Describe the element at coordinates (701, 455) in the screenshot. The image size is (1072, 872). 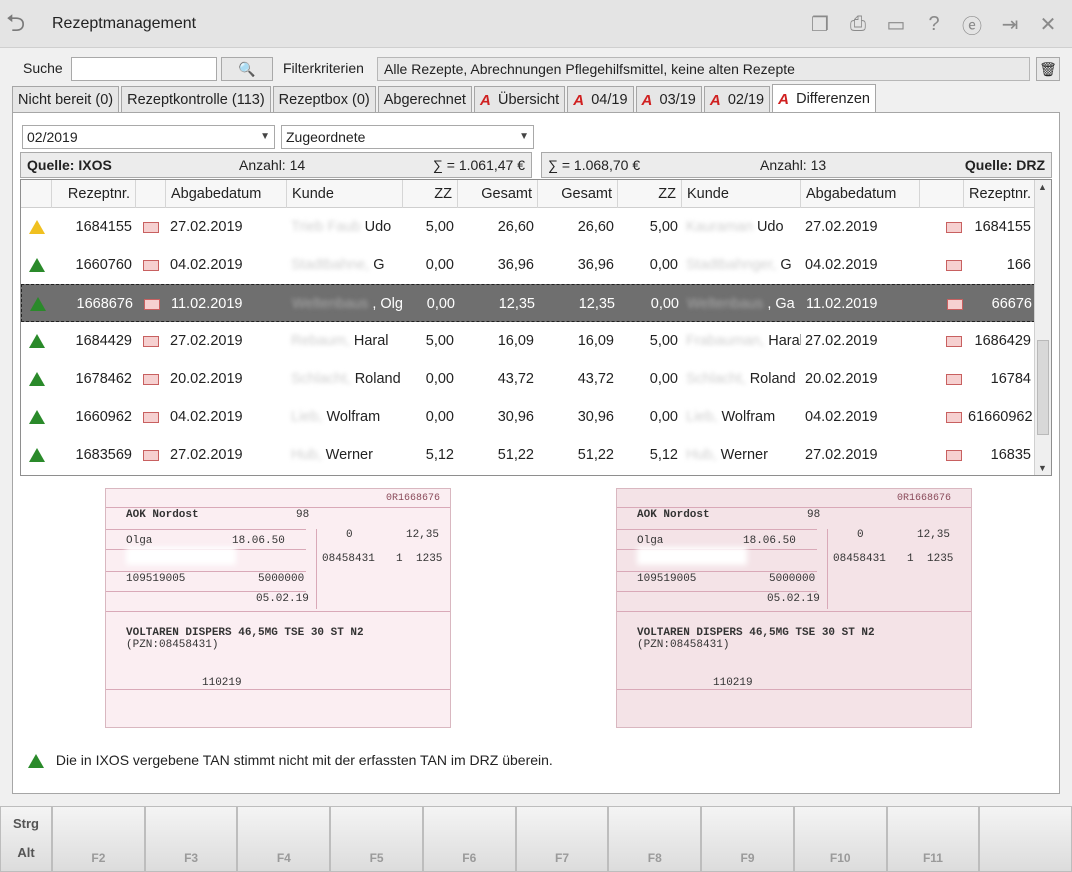
I see `customer-lastname-redacted: Hub,` at that location.